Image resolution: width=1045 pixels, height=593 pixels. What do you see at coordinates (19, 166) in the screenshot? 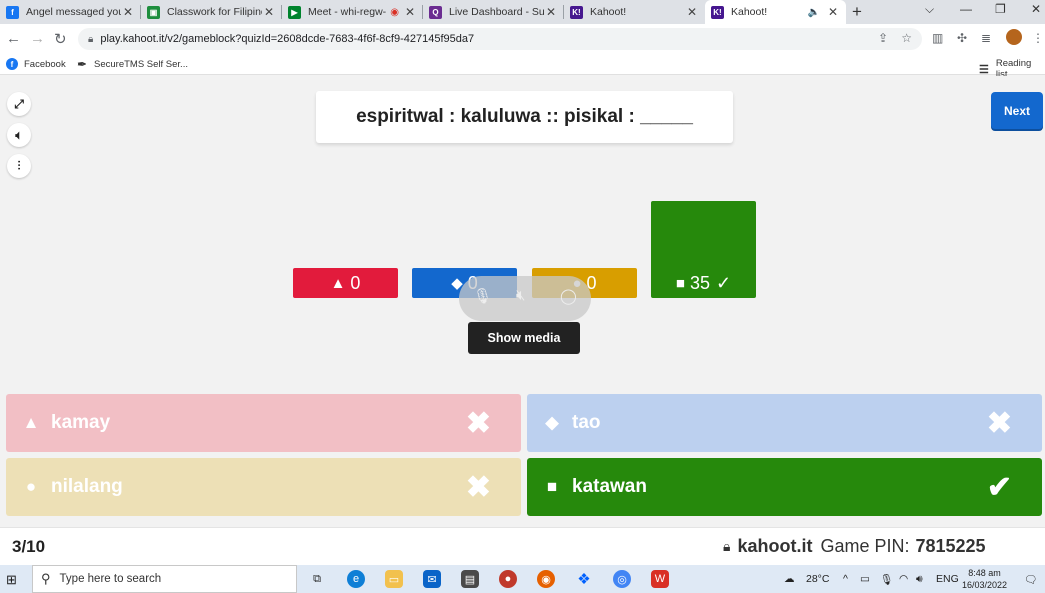
I see `settings-sliders-icon: ⫶` at bounding box center [19, 166].